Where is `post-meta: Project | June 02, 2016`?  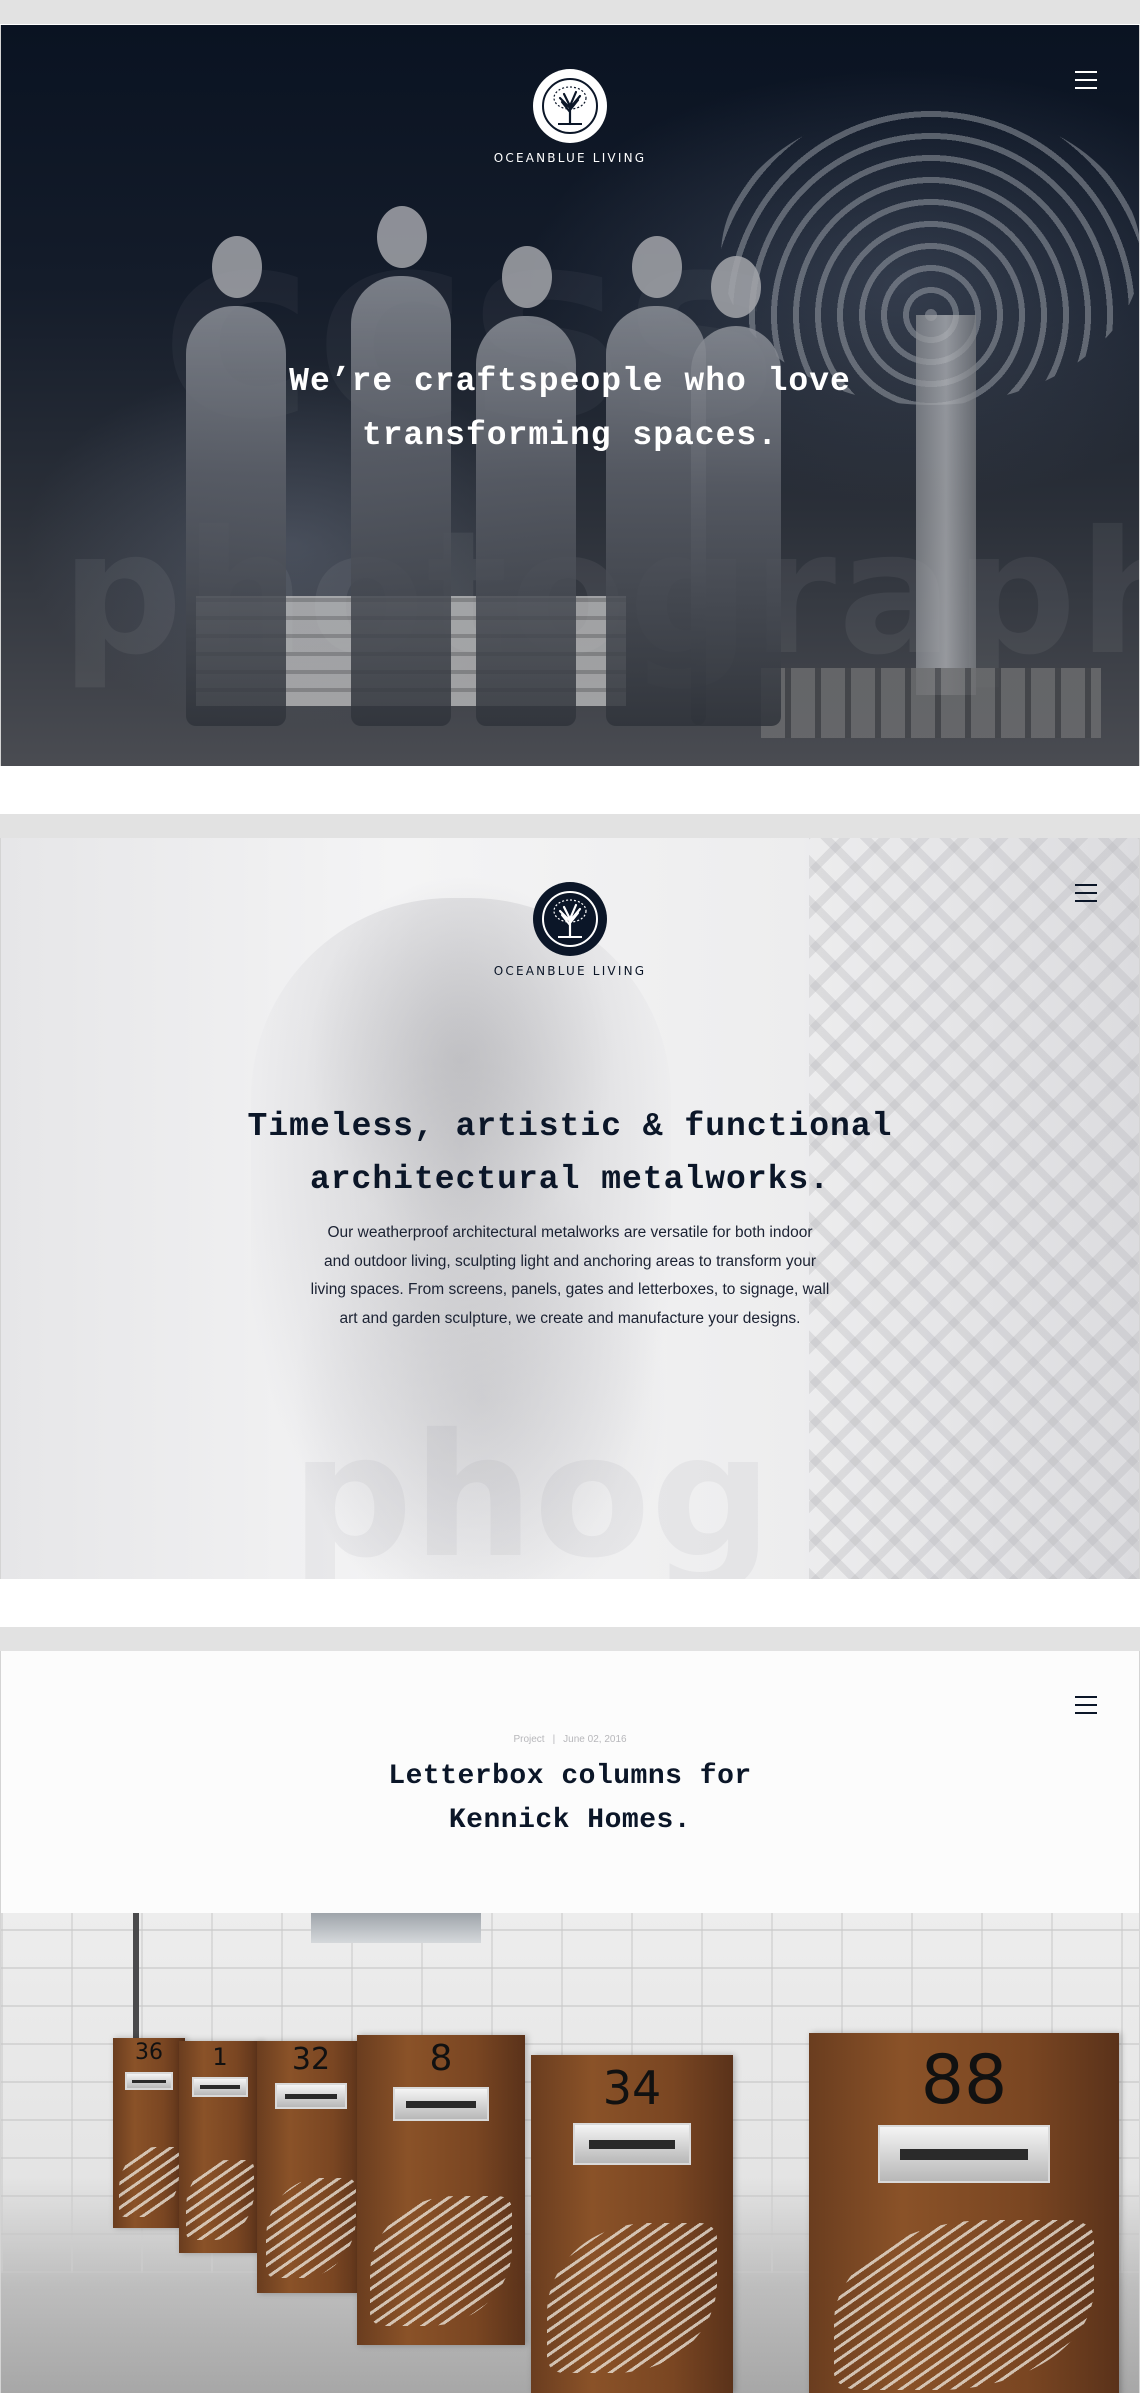 post-meta: Project | June 02, 2016 is located at coordinates (570, 1739).